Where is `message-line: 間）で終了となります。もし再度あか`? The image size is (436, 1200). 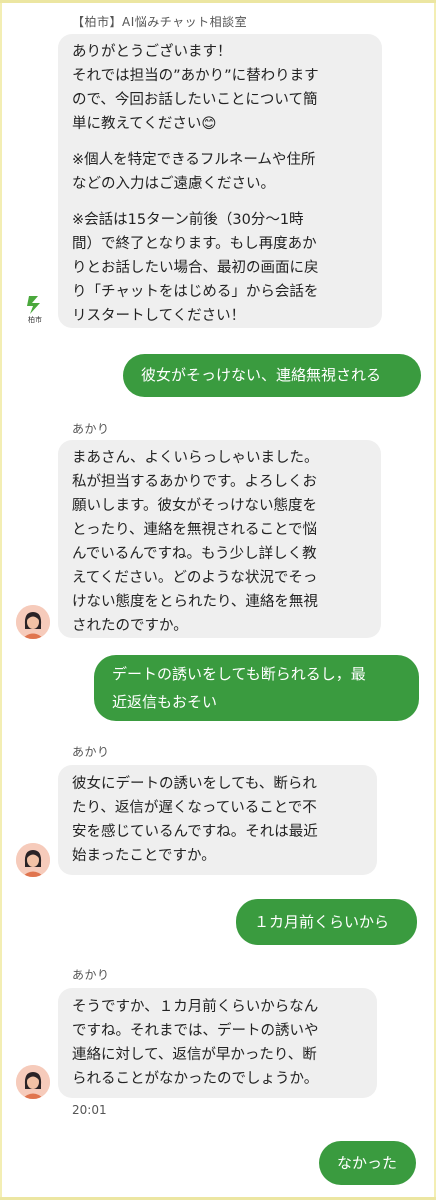
message-line: 間）で終了となります。もし再度あか is located at coordinates (194, 244).